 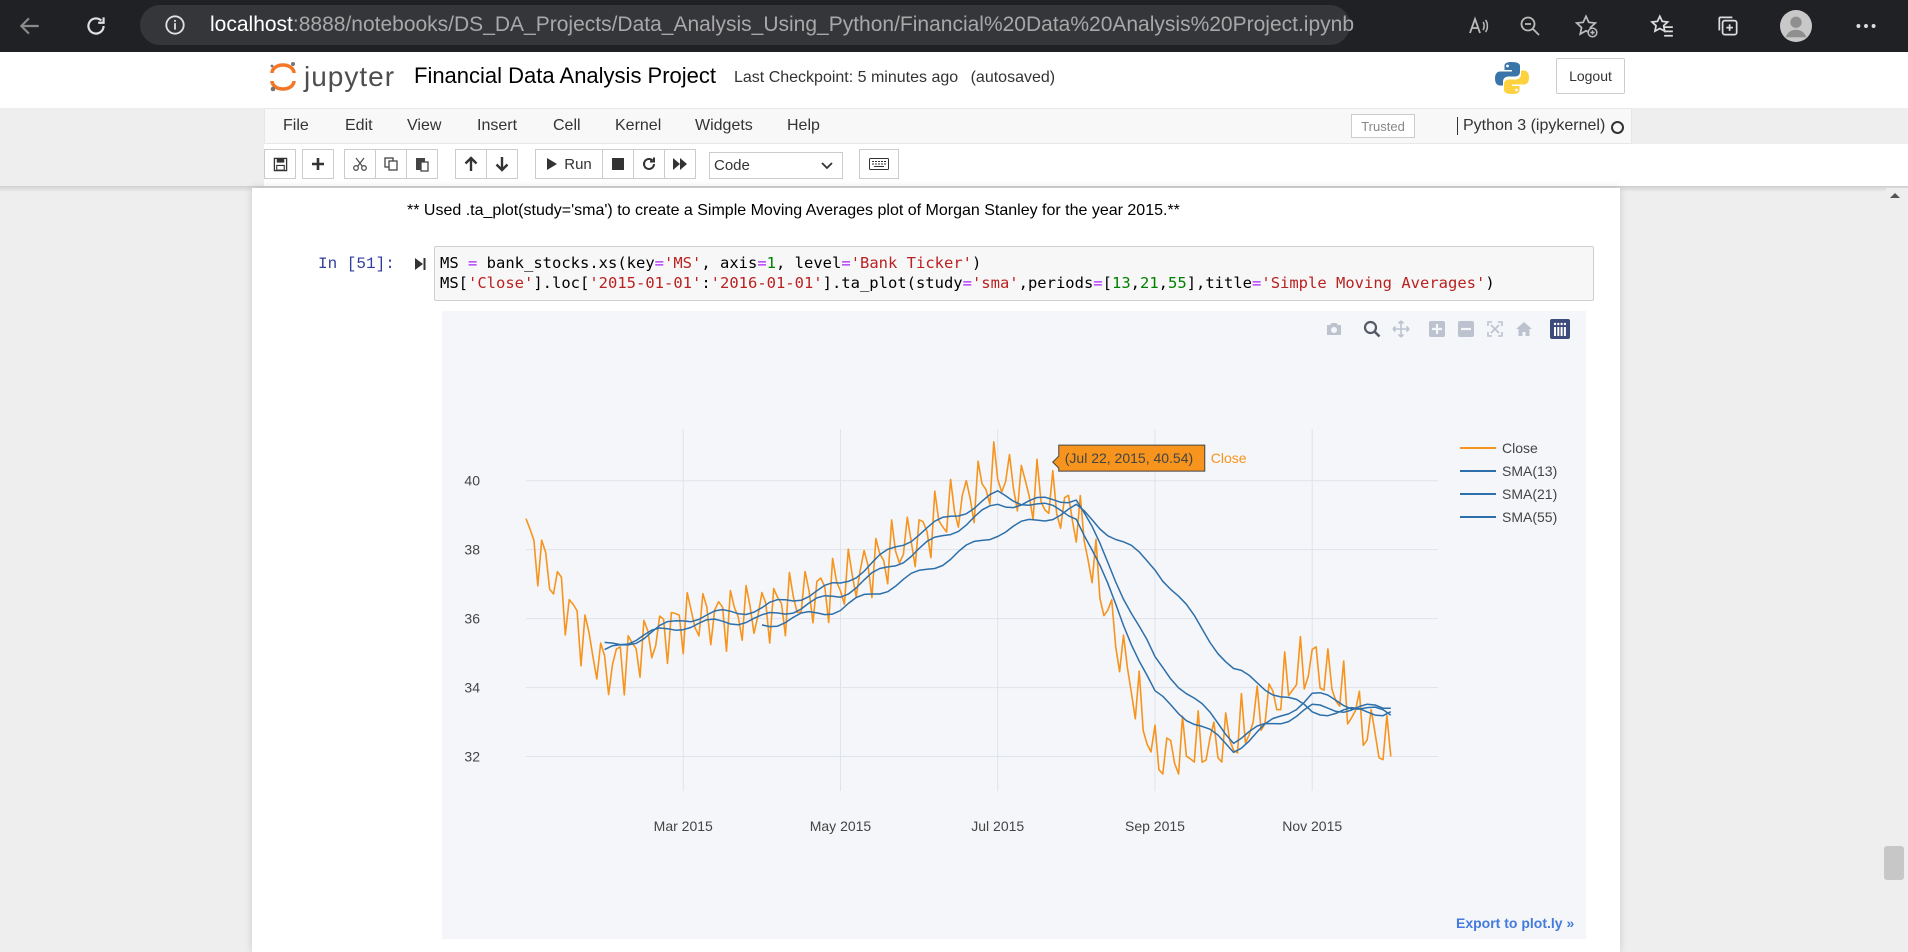 I want to click on menu-view: View, so click(x=424, y=126).